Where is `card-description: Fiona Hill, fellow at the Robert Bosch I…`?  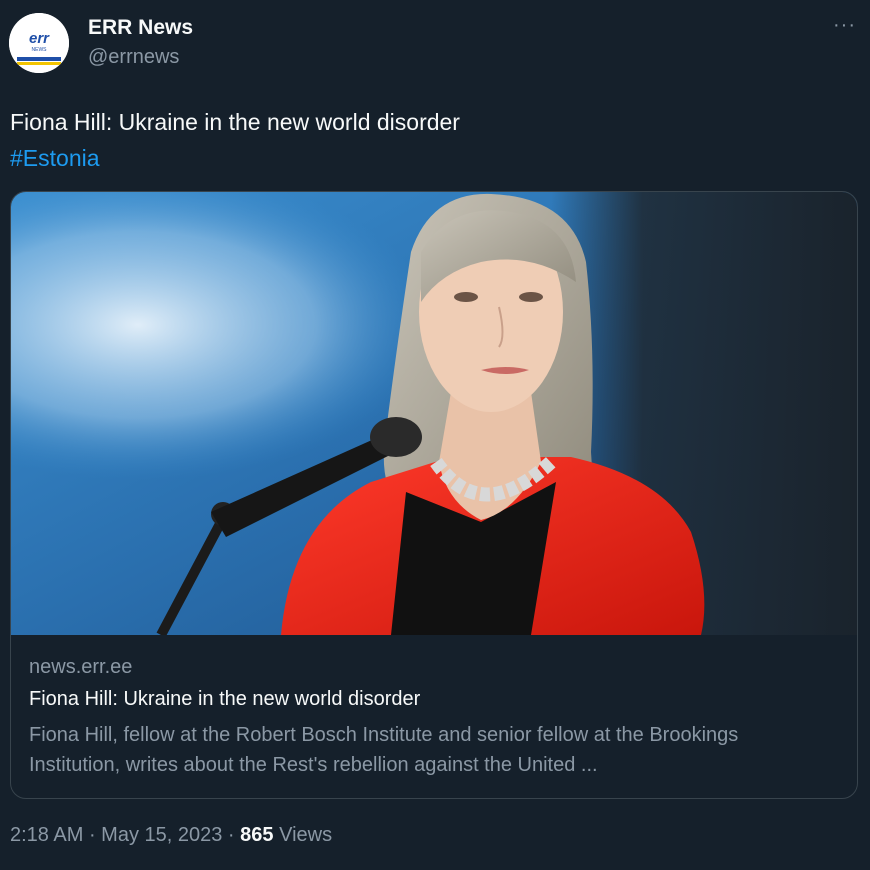 card-description: Fiona Hill, fellow at the Robert Bosch I… is located at coordinates (384, 750).